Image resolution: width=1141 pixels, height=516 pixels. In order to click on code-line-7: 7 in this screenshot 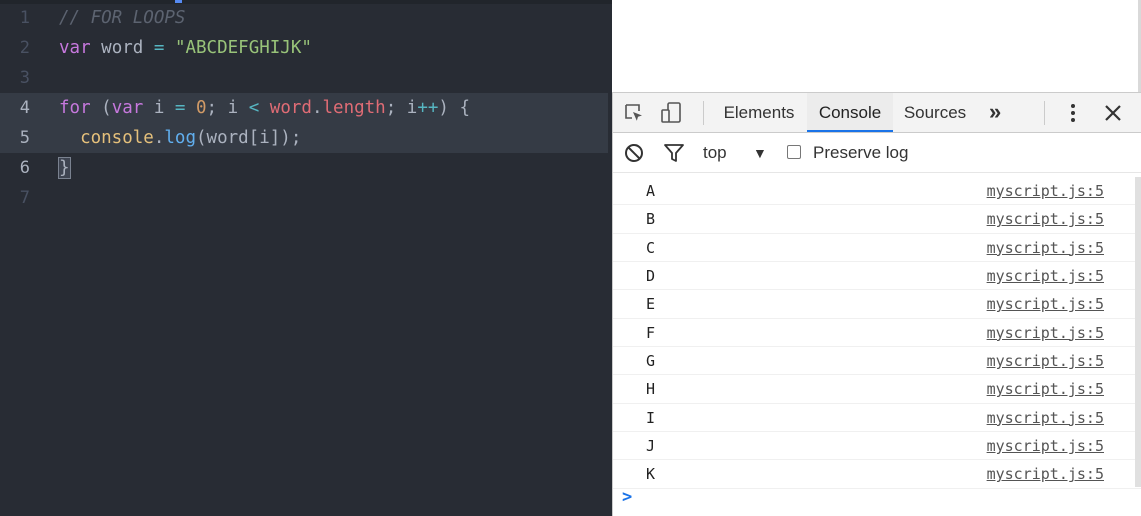, I will do `click(306, 198)`.